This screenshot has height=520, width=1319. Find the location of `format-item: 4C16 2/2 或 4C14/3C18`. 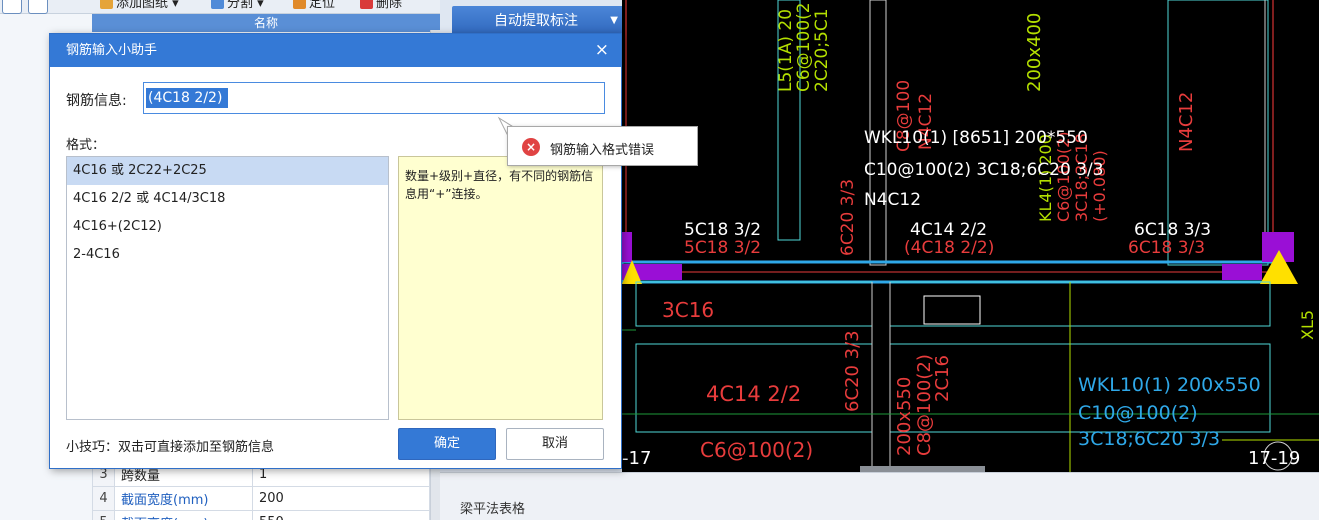

format-item: 4C16 2/2 或 4C14/3C18 is located at coordinates (227, 199).